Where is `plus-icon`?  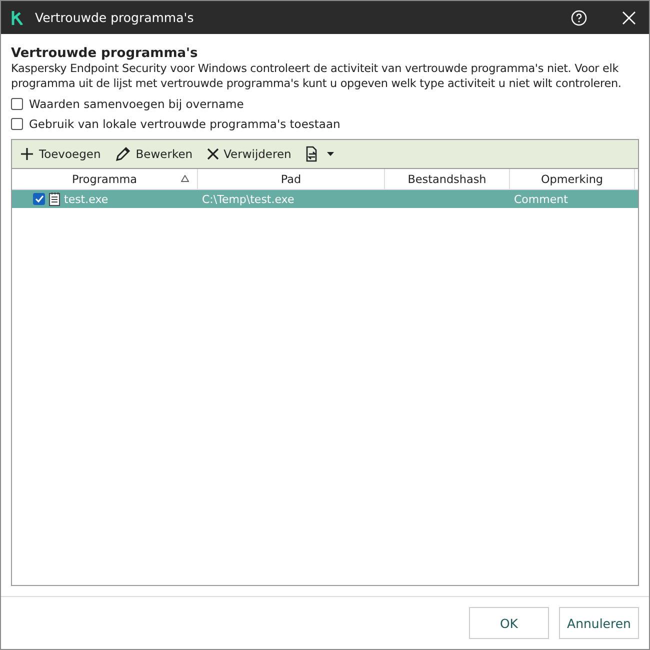 plus-icon is located at coordinates (27, 154).